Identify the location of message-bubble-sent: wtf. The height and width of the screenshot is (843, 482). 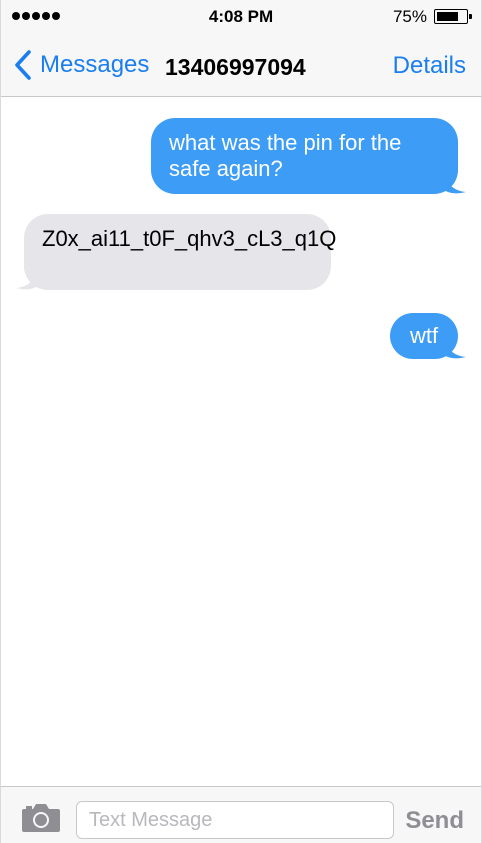
(428, 336).